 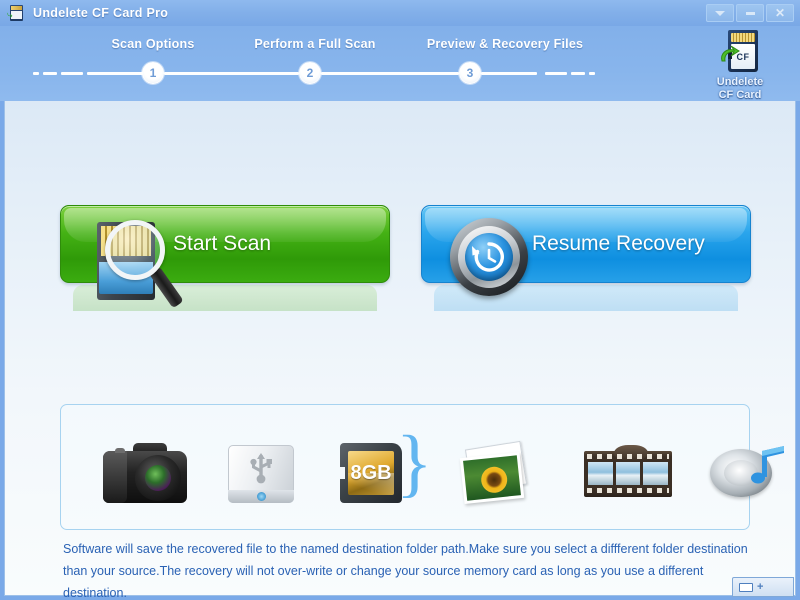 I want to click on collapse-button, so click(x=720, y=13).